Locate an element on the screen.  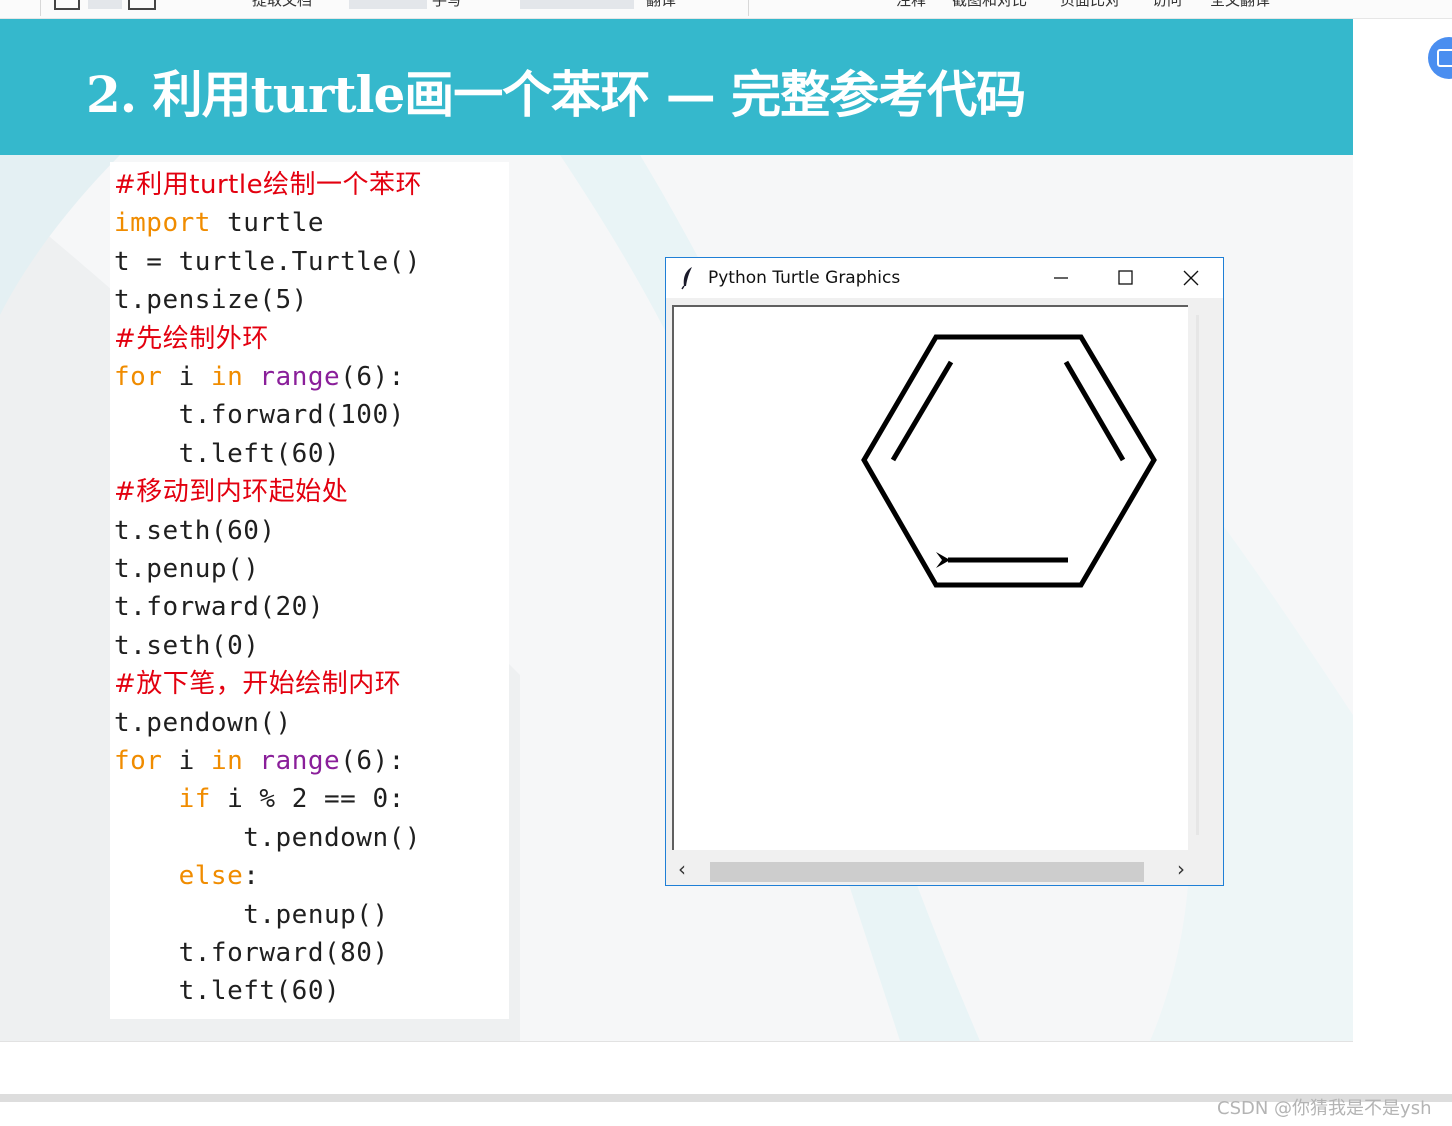
code-line: if i % 2 == 0: is located at coordinates (259, 799).